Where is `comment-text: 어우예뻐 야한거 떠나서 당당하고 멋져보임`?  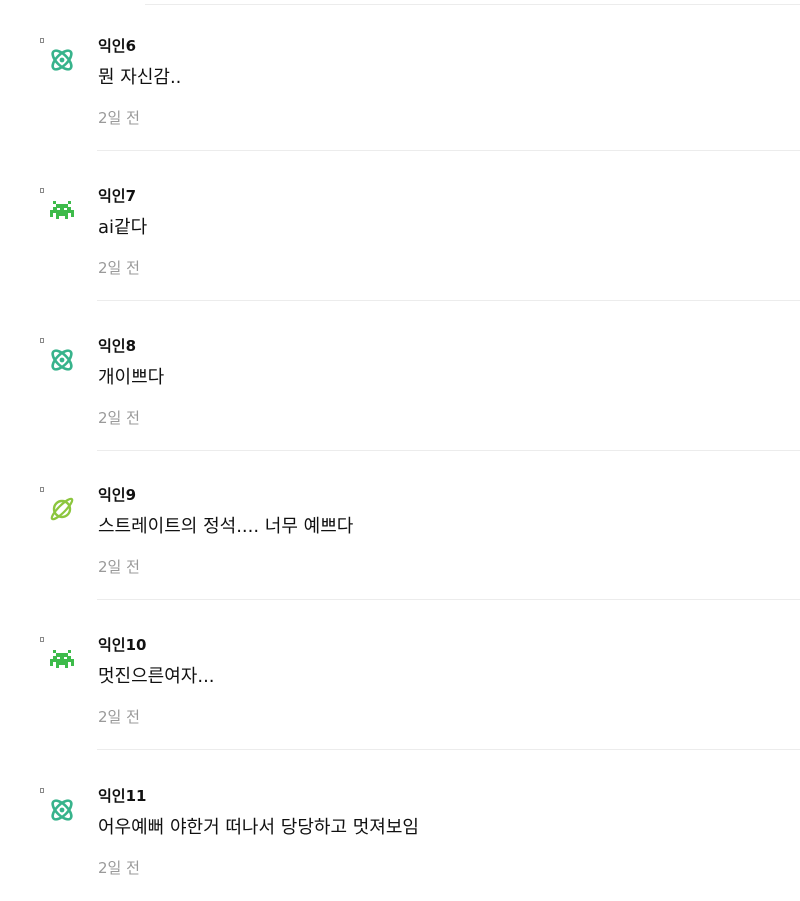 comment-text: 어우예뻐 야한거 떠나서 당당하고 멋져보임 is located at coordinates (258, 827).